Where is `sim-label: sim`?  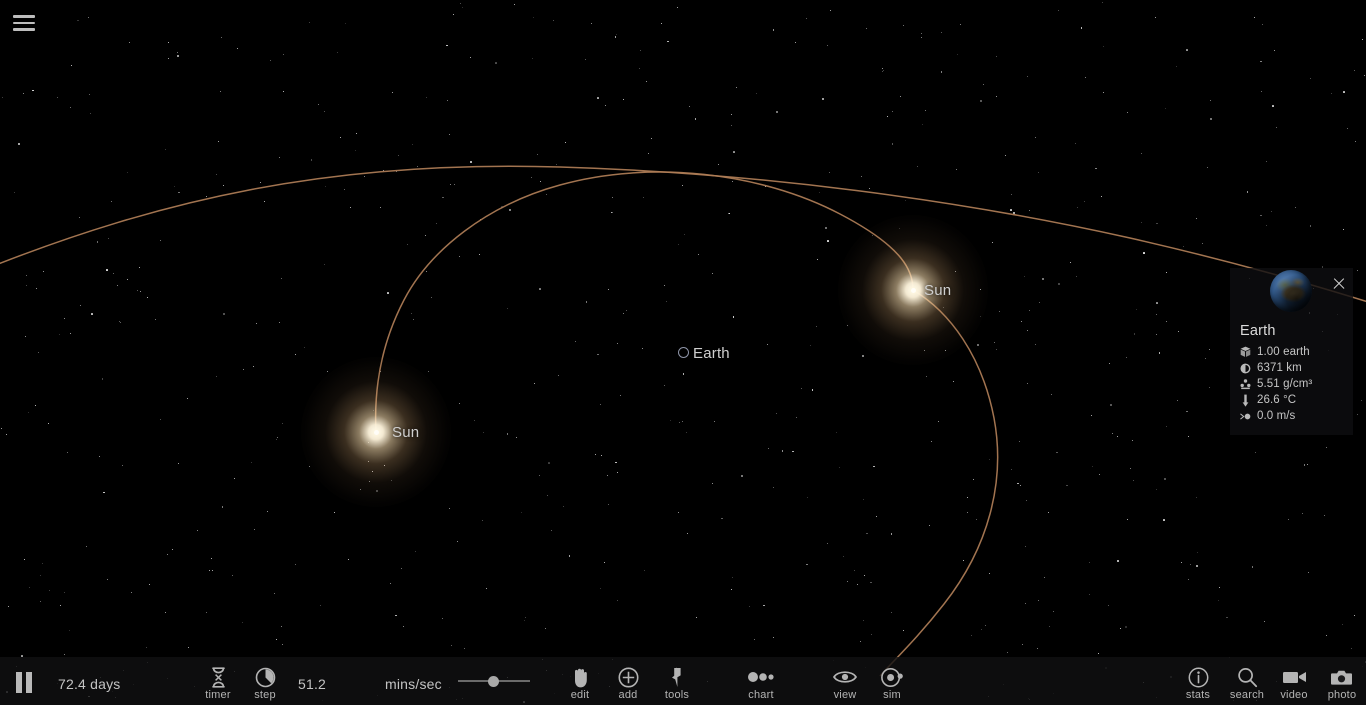
sim-label: sim is located at coordinates (892, 695).